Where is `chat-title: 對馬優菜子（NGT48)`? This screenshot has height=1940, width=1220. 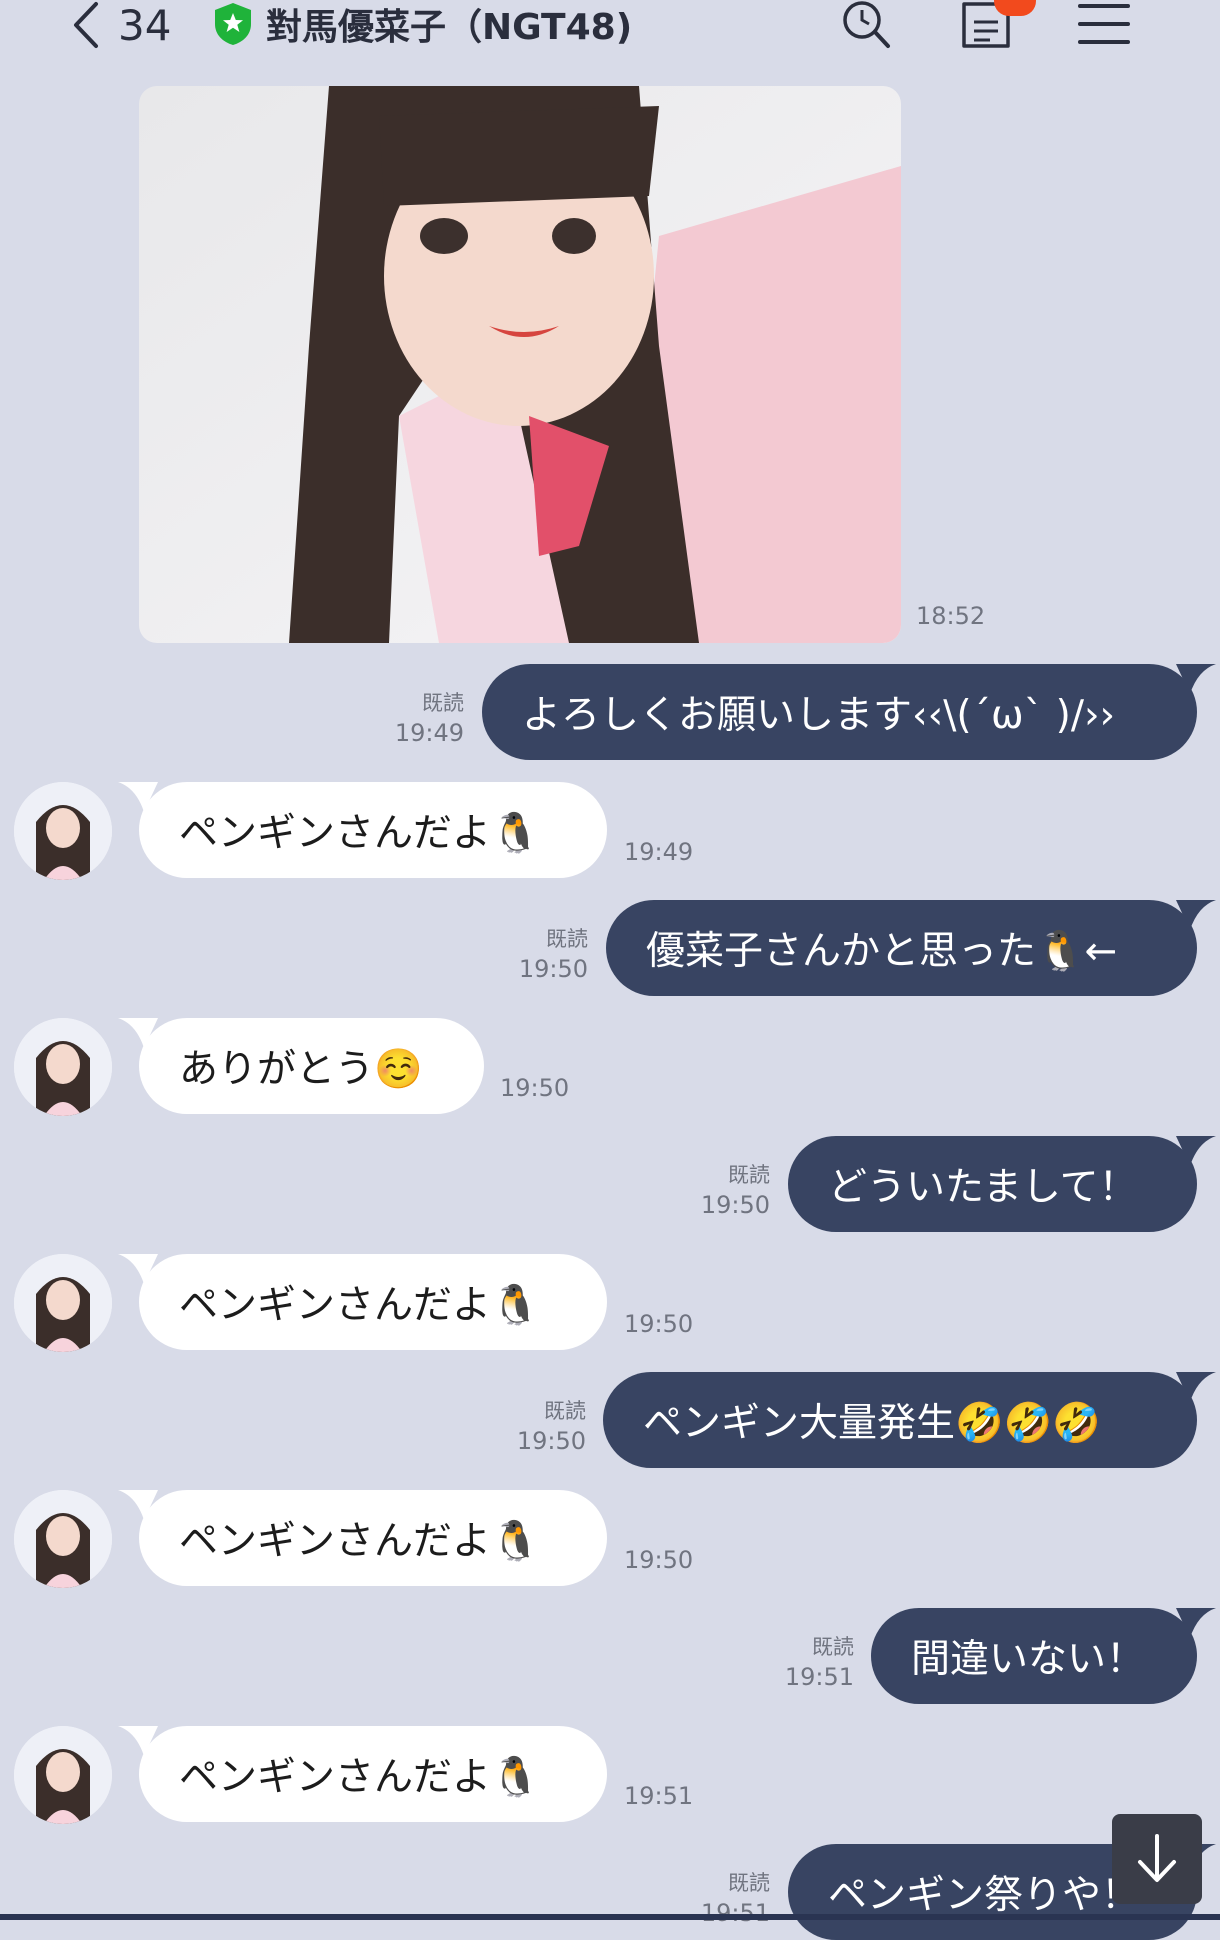 chat-title: 對馬優菜子（NGT48) is located at coordinates (422, 24).